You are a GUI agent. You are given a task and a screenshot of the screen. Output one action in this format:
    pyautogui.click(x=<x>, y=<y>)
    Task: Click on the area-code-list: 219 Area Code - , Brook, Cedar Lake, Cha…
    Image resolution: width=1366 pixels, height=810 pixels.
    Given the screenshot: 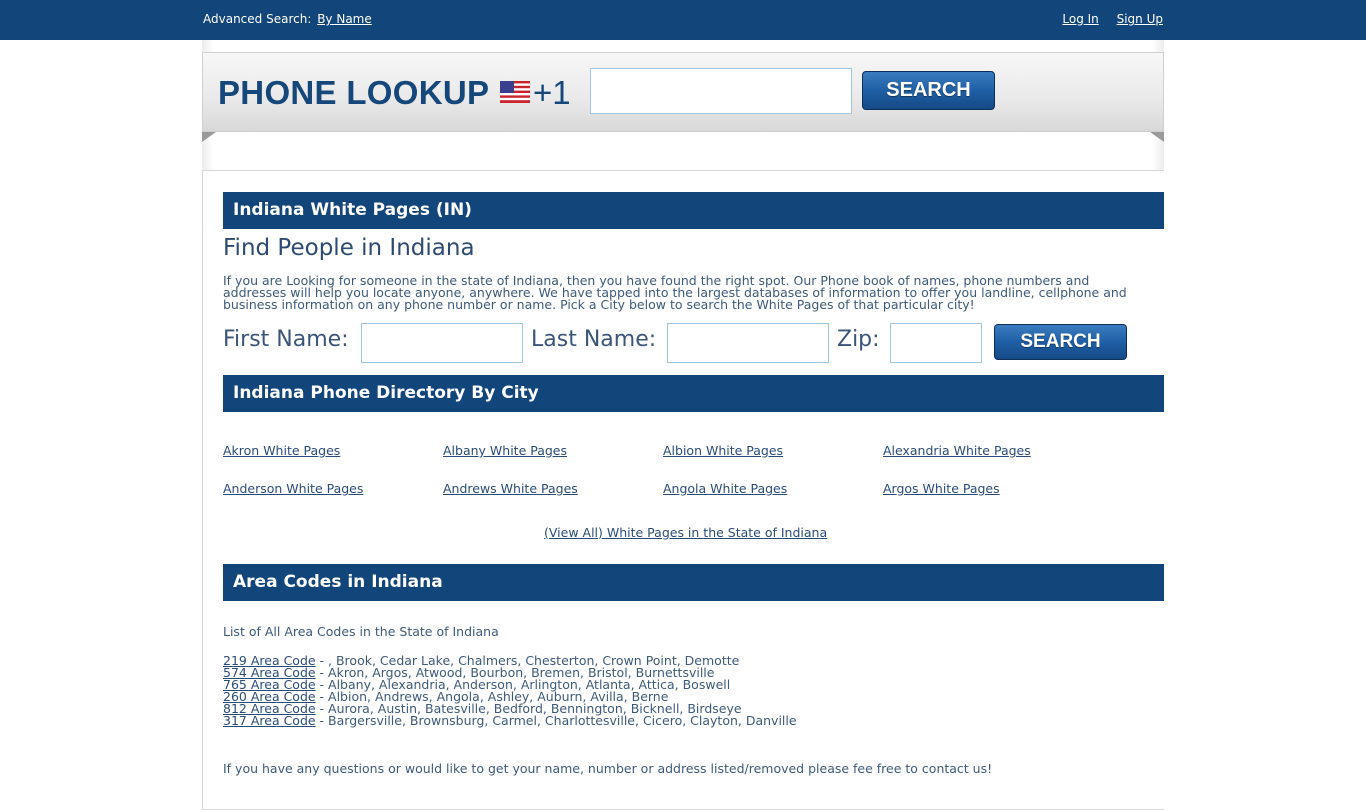 What is the action you would take?
    pyautogui.click(x=693, y=691)
    